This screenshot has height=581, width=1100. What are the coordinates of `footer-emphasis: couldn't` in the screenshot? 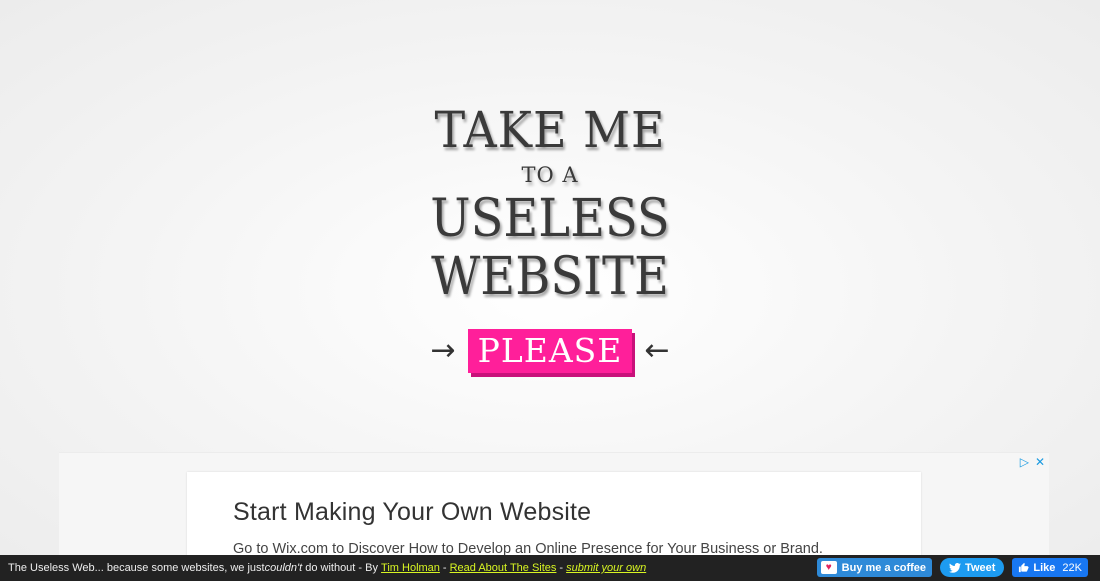 It's located at (283, 568).